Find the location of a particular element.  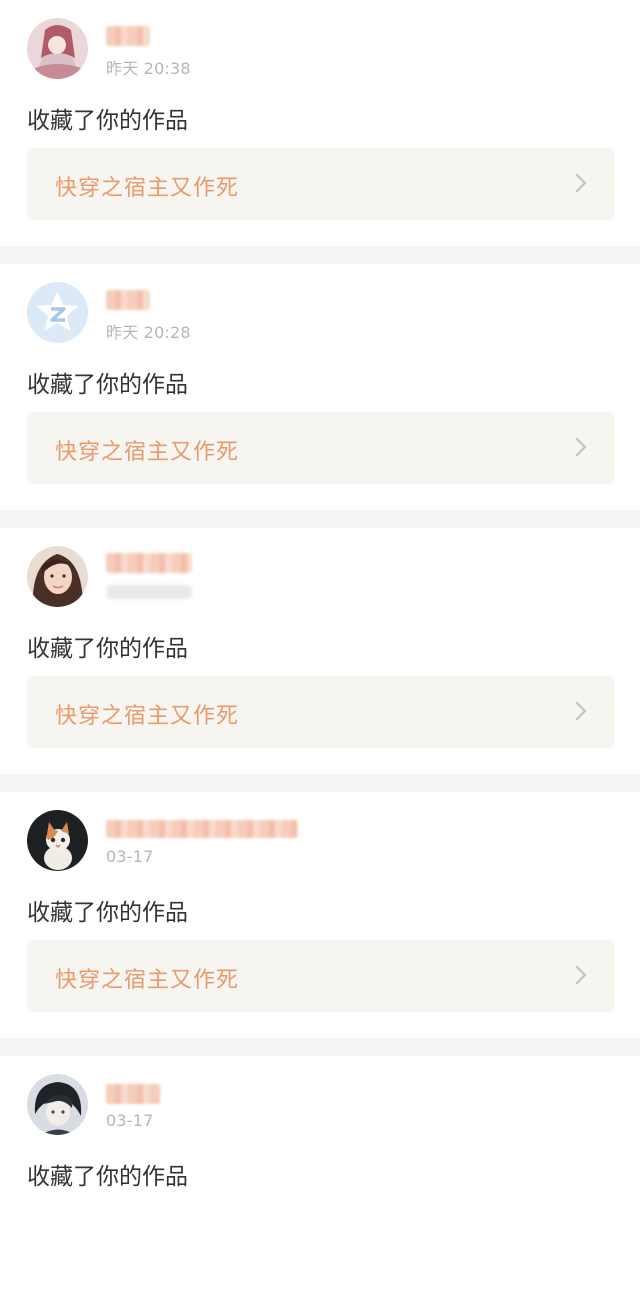

avatar-anime-girl-icon is located at coordinates (57, 48).